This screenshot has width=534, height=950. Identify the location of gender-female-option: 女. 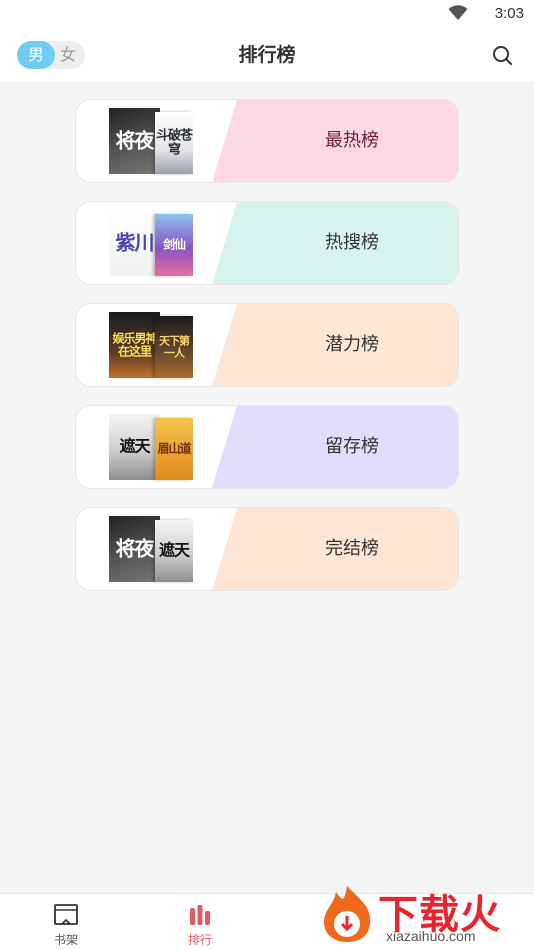
(68, 55).